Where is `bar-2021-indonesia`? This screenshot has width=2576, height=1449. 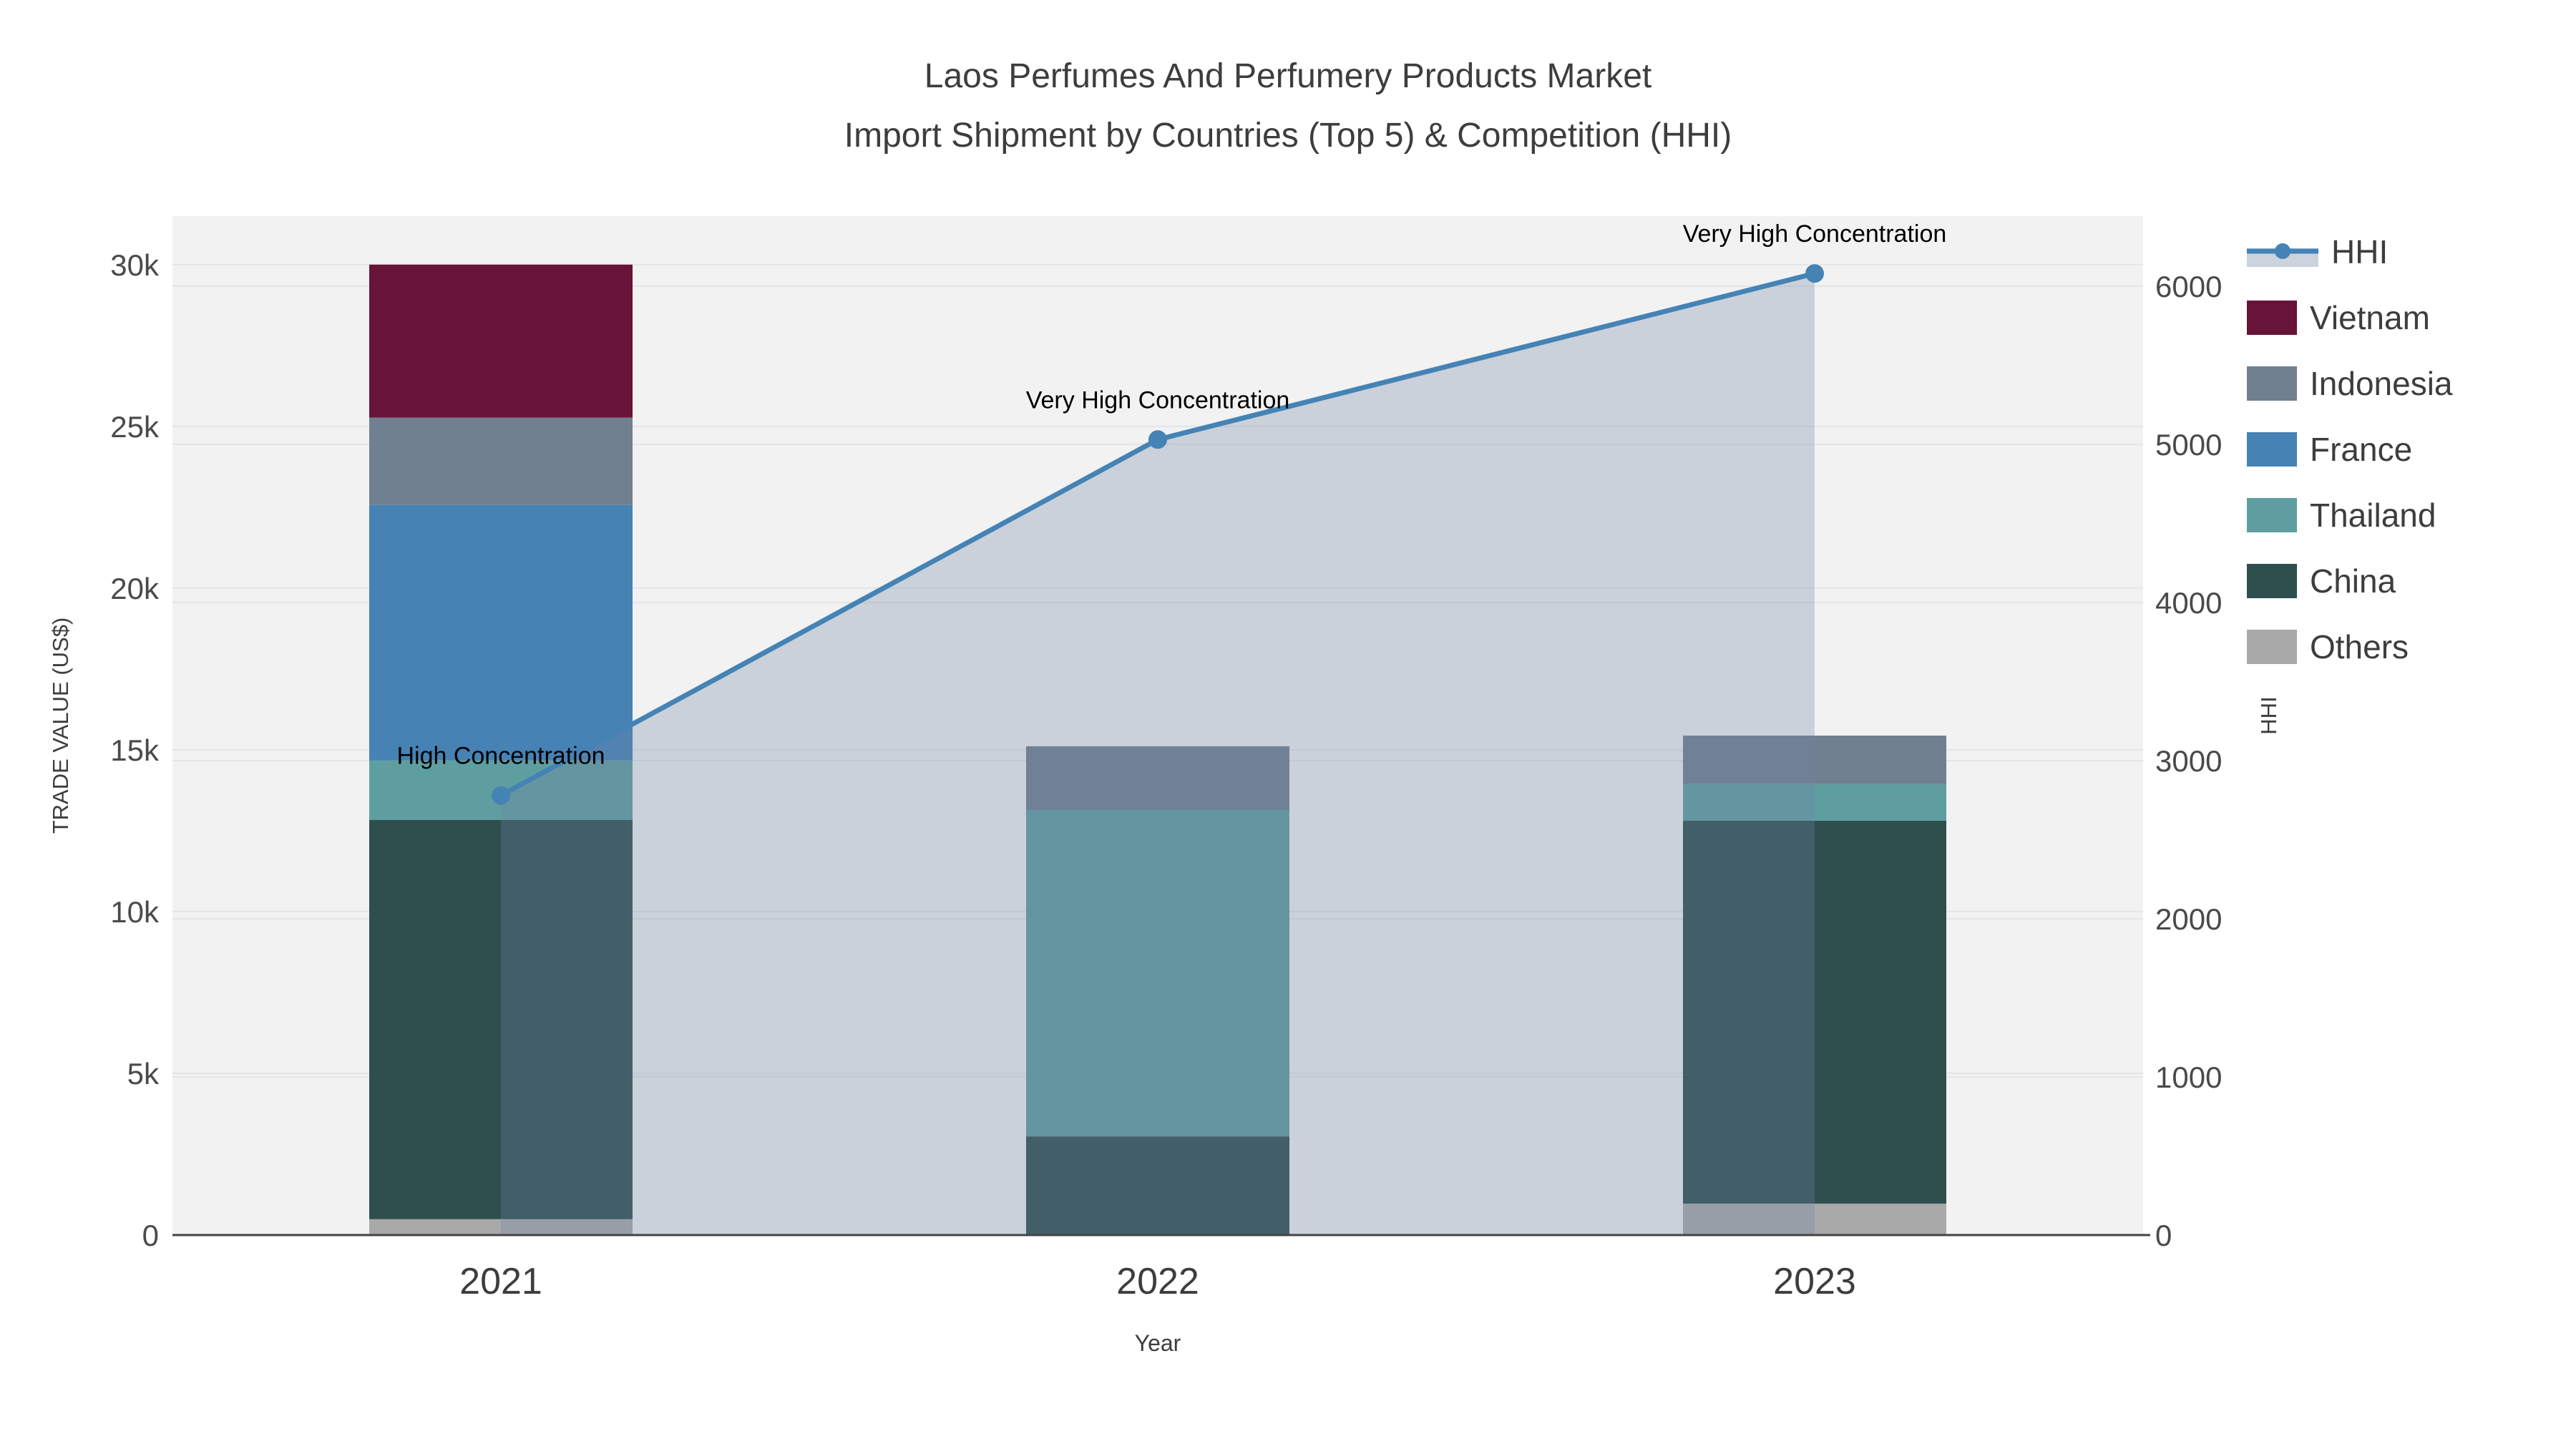 bar-2021-indonesia is located at coordinates (501, 461).